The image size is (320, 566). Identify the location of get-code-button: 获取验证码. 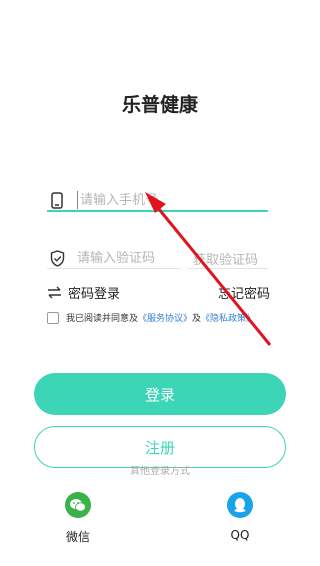
(225, 258).